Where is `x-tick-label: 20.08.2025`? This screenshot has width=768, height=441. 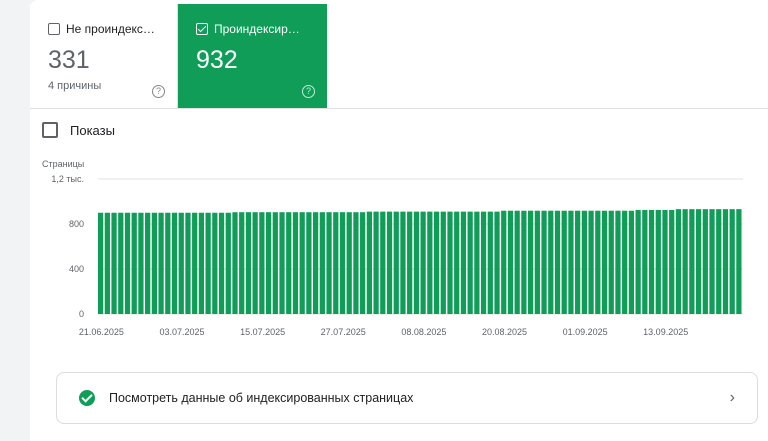
x-tick-label: 20.08.2025 is located at coordinates (504, 332).